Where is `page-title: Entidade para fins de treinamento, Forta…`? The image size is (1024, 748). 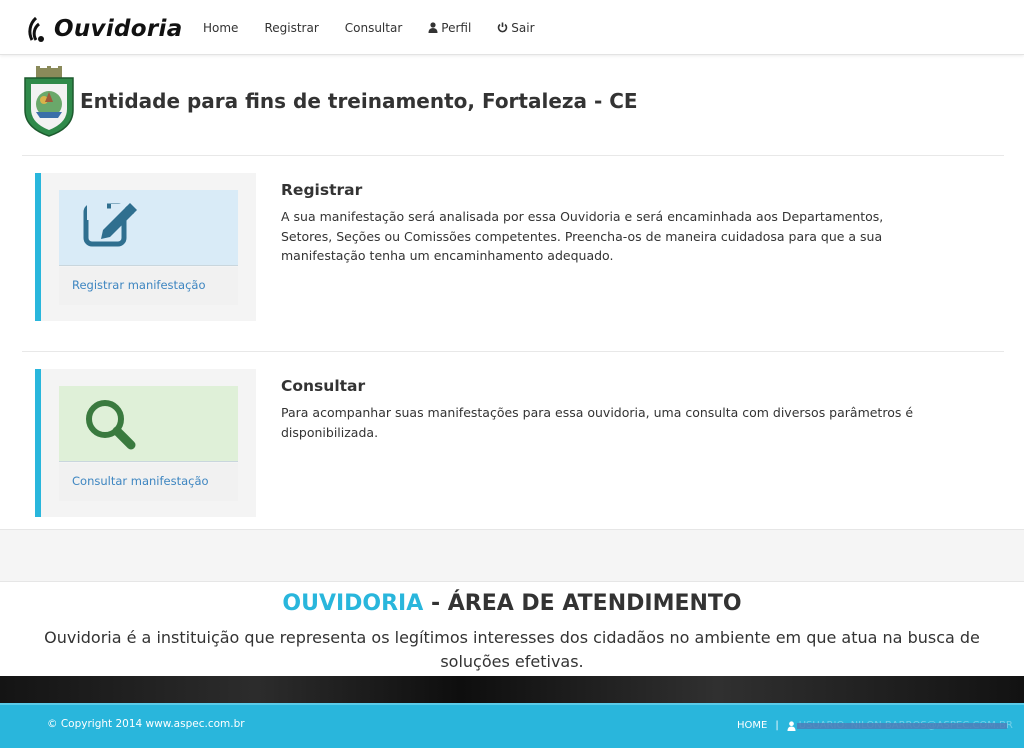
page-title: Entidade para fins de treinamento, Forta… is located at coordinates (359, 101).